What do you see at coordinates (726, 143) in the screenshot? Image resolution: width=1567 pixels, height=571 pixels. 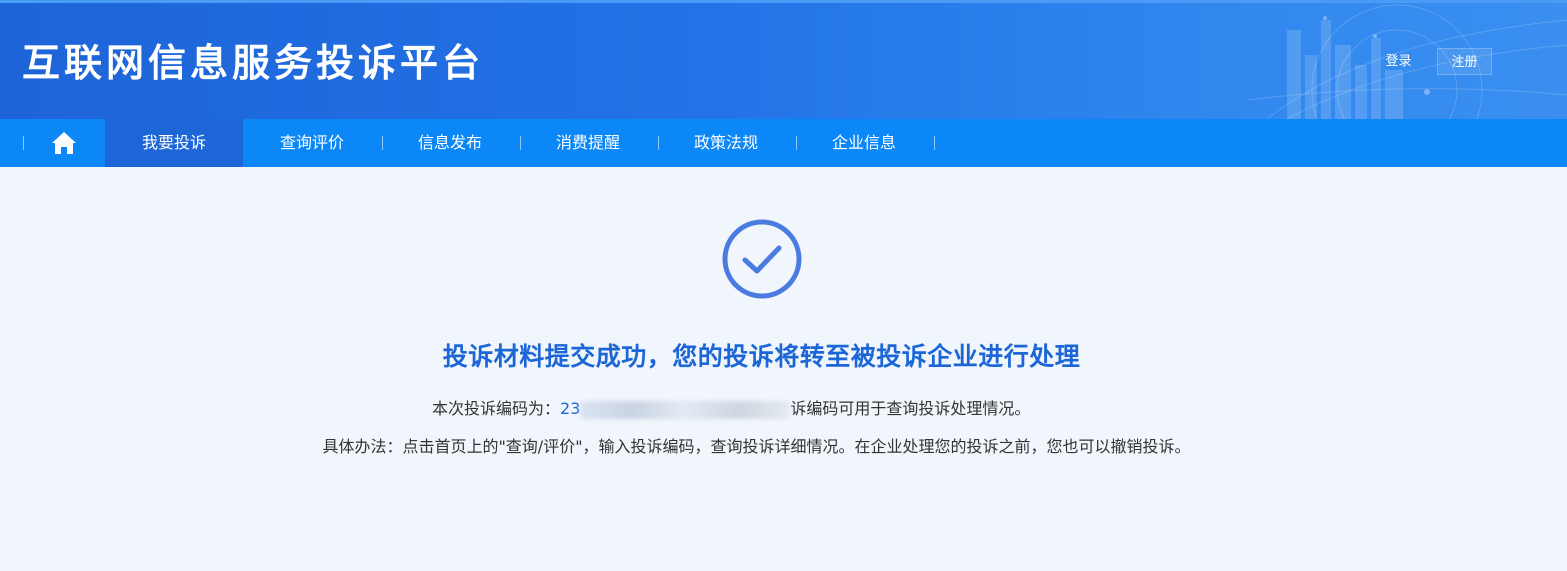 I see `nav-item-policy: 政策法规` at bounding box center [726, 143].